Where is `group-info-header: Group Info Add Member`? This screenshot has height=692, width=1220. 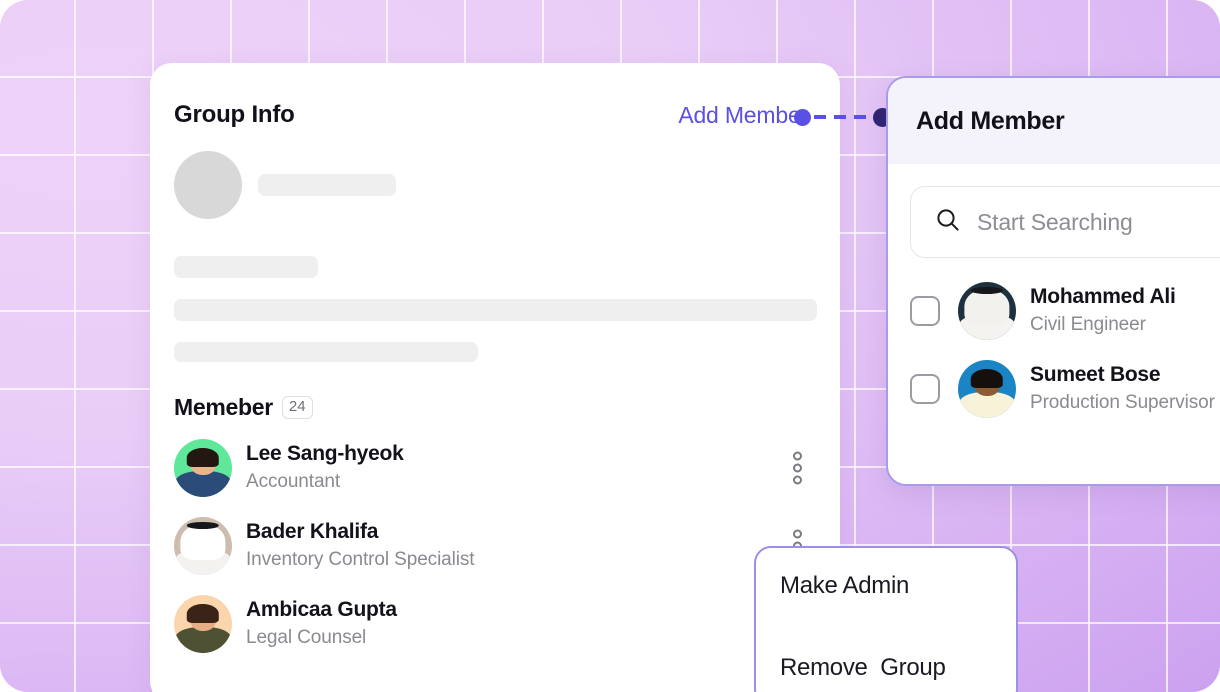
group-info-header: Group Info Add Member is located at coordinates (495, 96).